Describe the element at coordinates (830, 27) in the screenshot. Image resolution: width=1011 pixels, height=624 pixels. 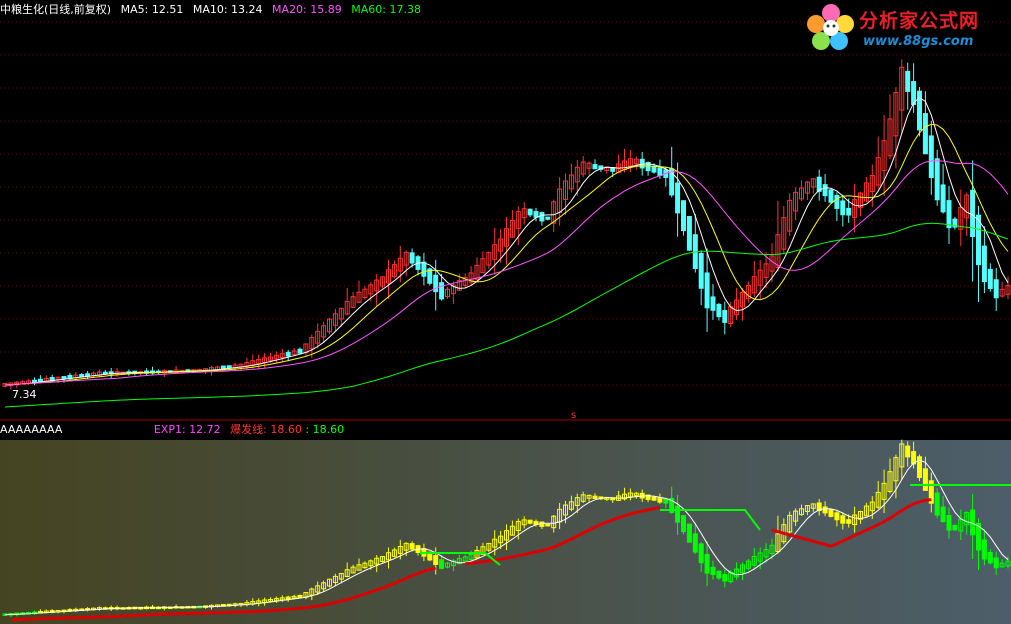
I see `flower-icon` at that location.